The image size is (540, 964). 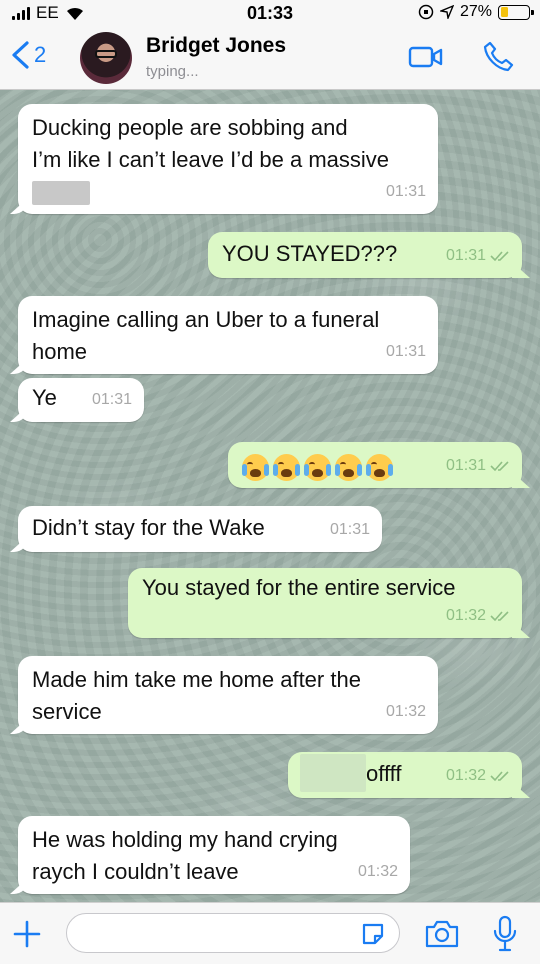 What do you see at coordinates (81, 400) in the screenshot?
I see `message-bubble-incoming: Ye 01:31` at bounding box center [81, 400].